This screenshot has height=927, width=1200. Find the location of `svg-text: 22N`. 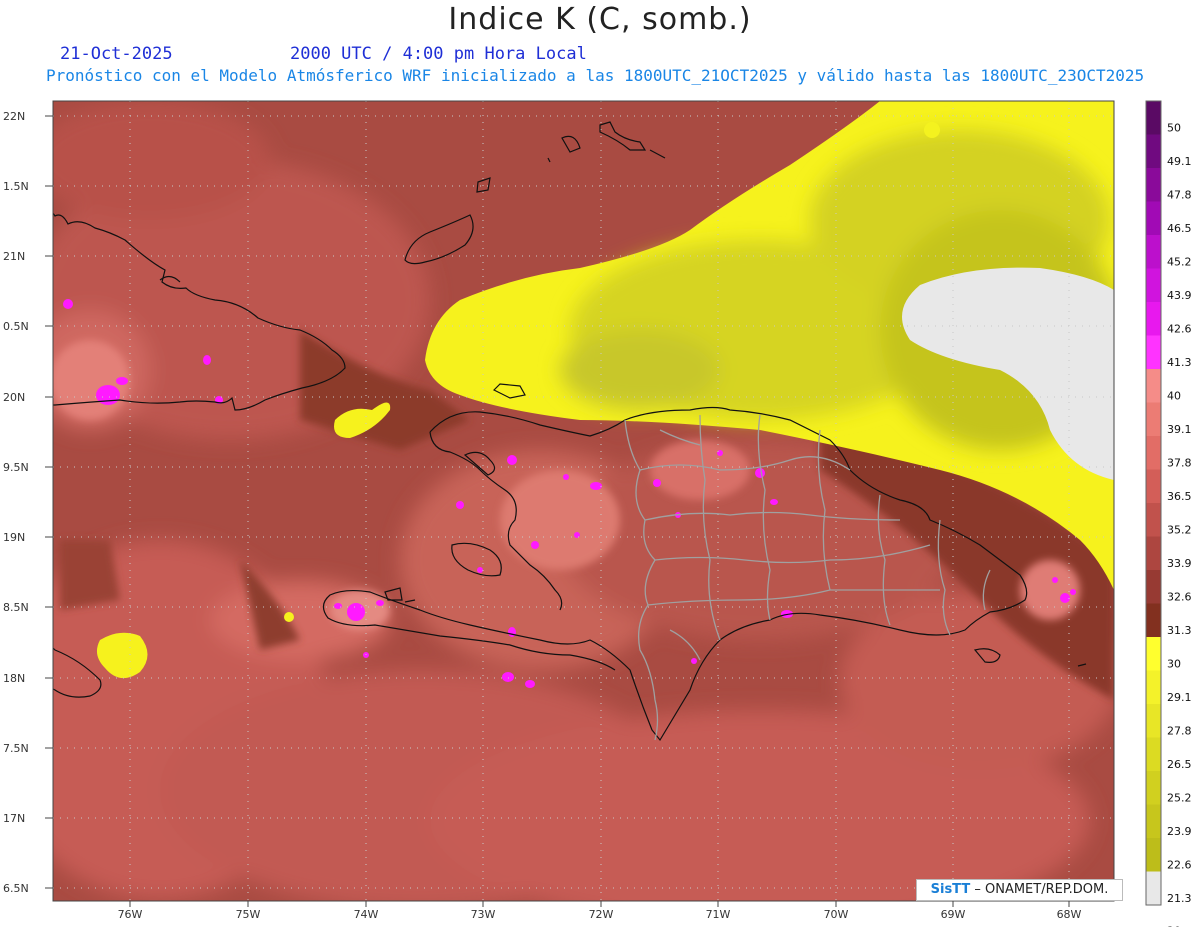

svg-text: 22N is located at coordinates (14, 116).